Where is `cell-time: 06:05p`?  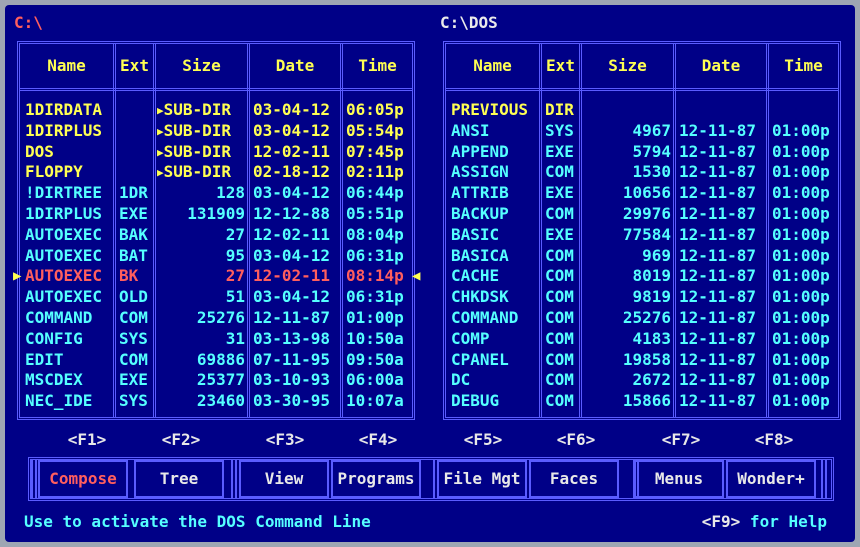 cell-time: 06:05p is located at coordinates (375, 109).